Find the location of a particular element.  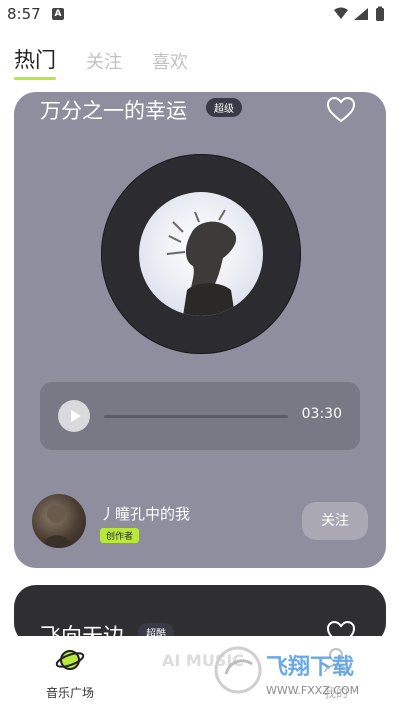

progress-bar is located at coordinates (196, 416).